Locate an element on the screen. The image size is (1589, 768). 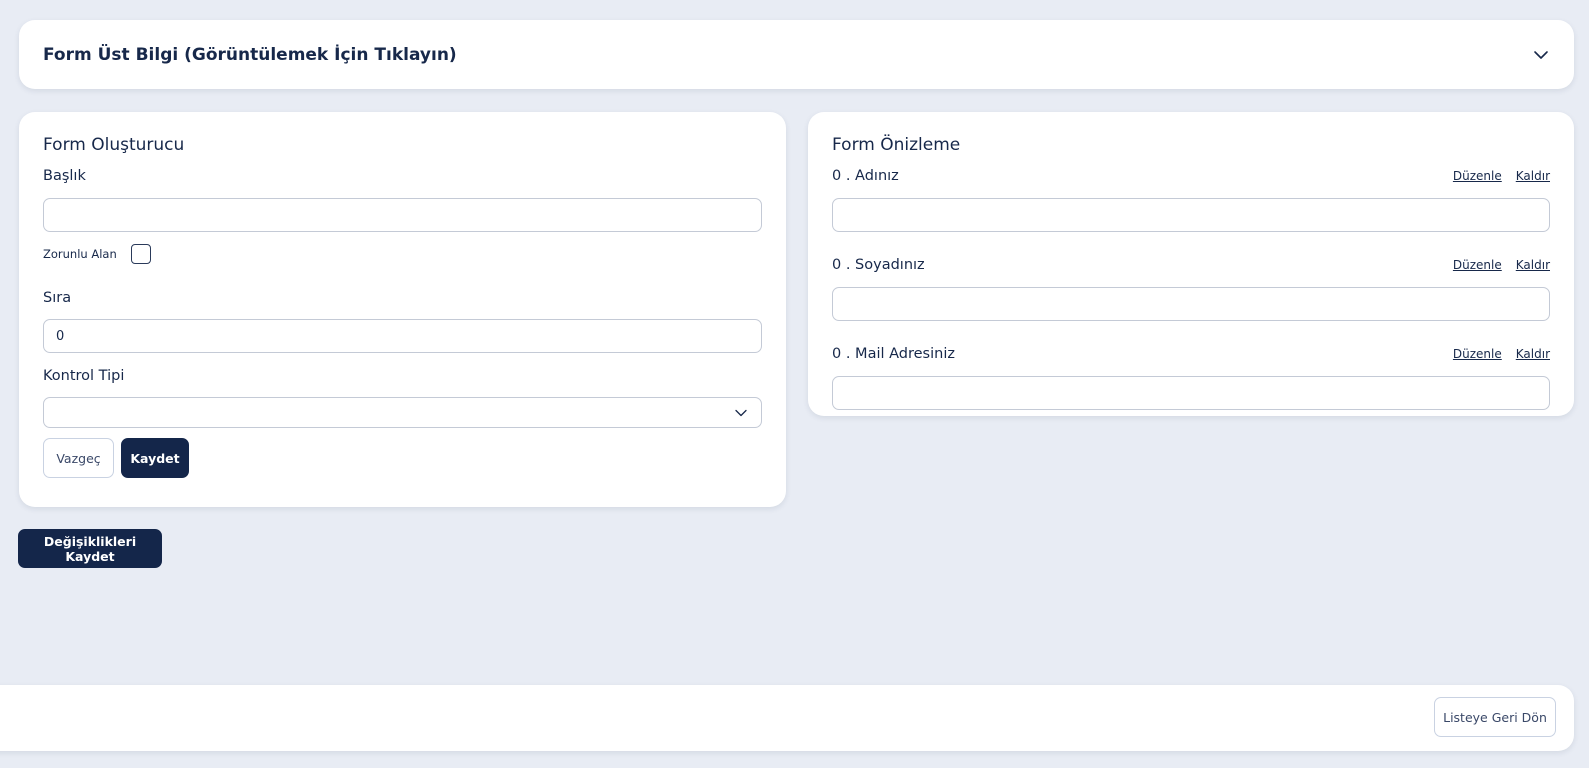
chevron-down-icon is located at coordinates (1541, 55).